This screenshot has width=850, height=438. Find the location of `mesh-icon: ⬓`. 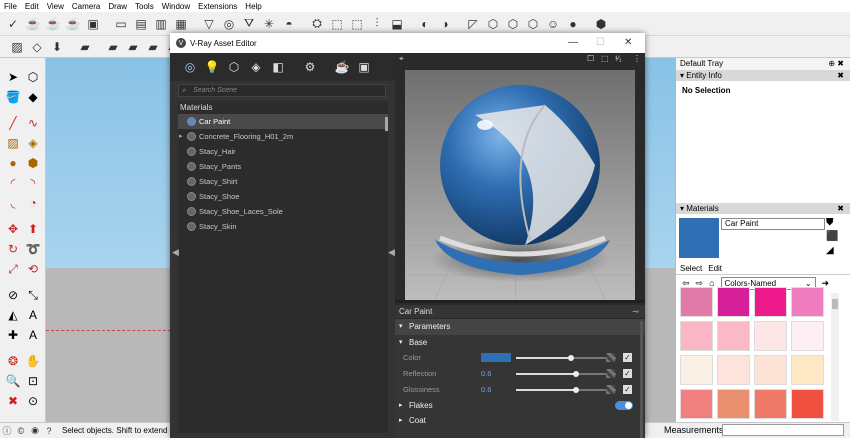

mesh-icon: ⬓ is located at coordinates (397, 24).